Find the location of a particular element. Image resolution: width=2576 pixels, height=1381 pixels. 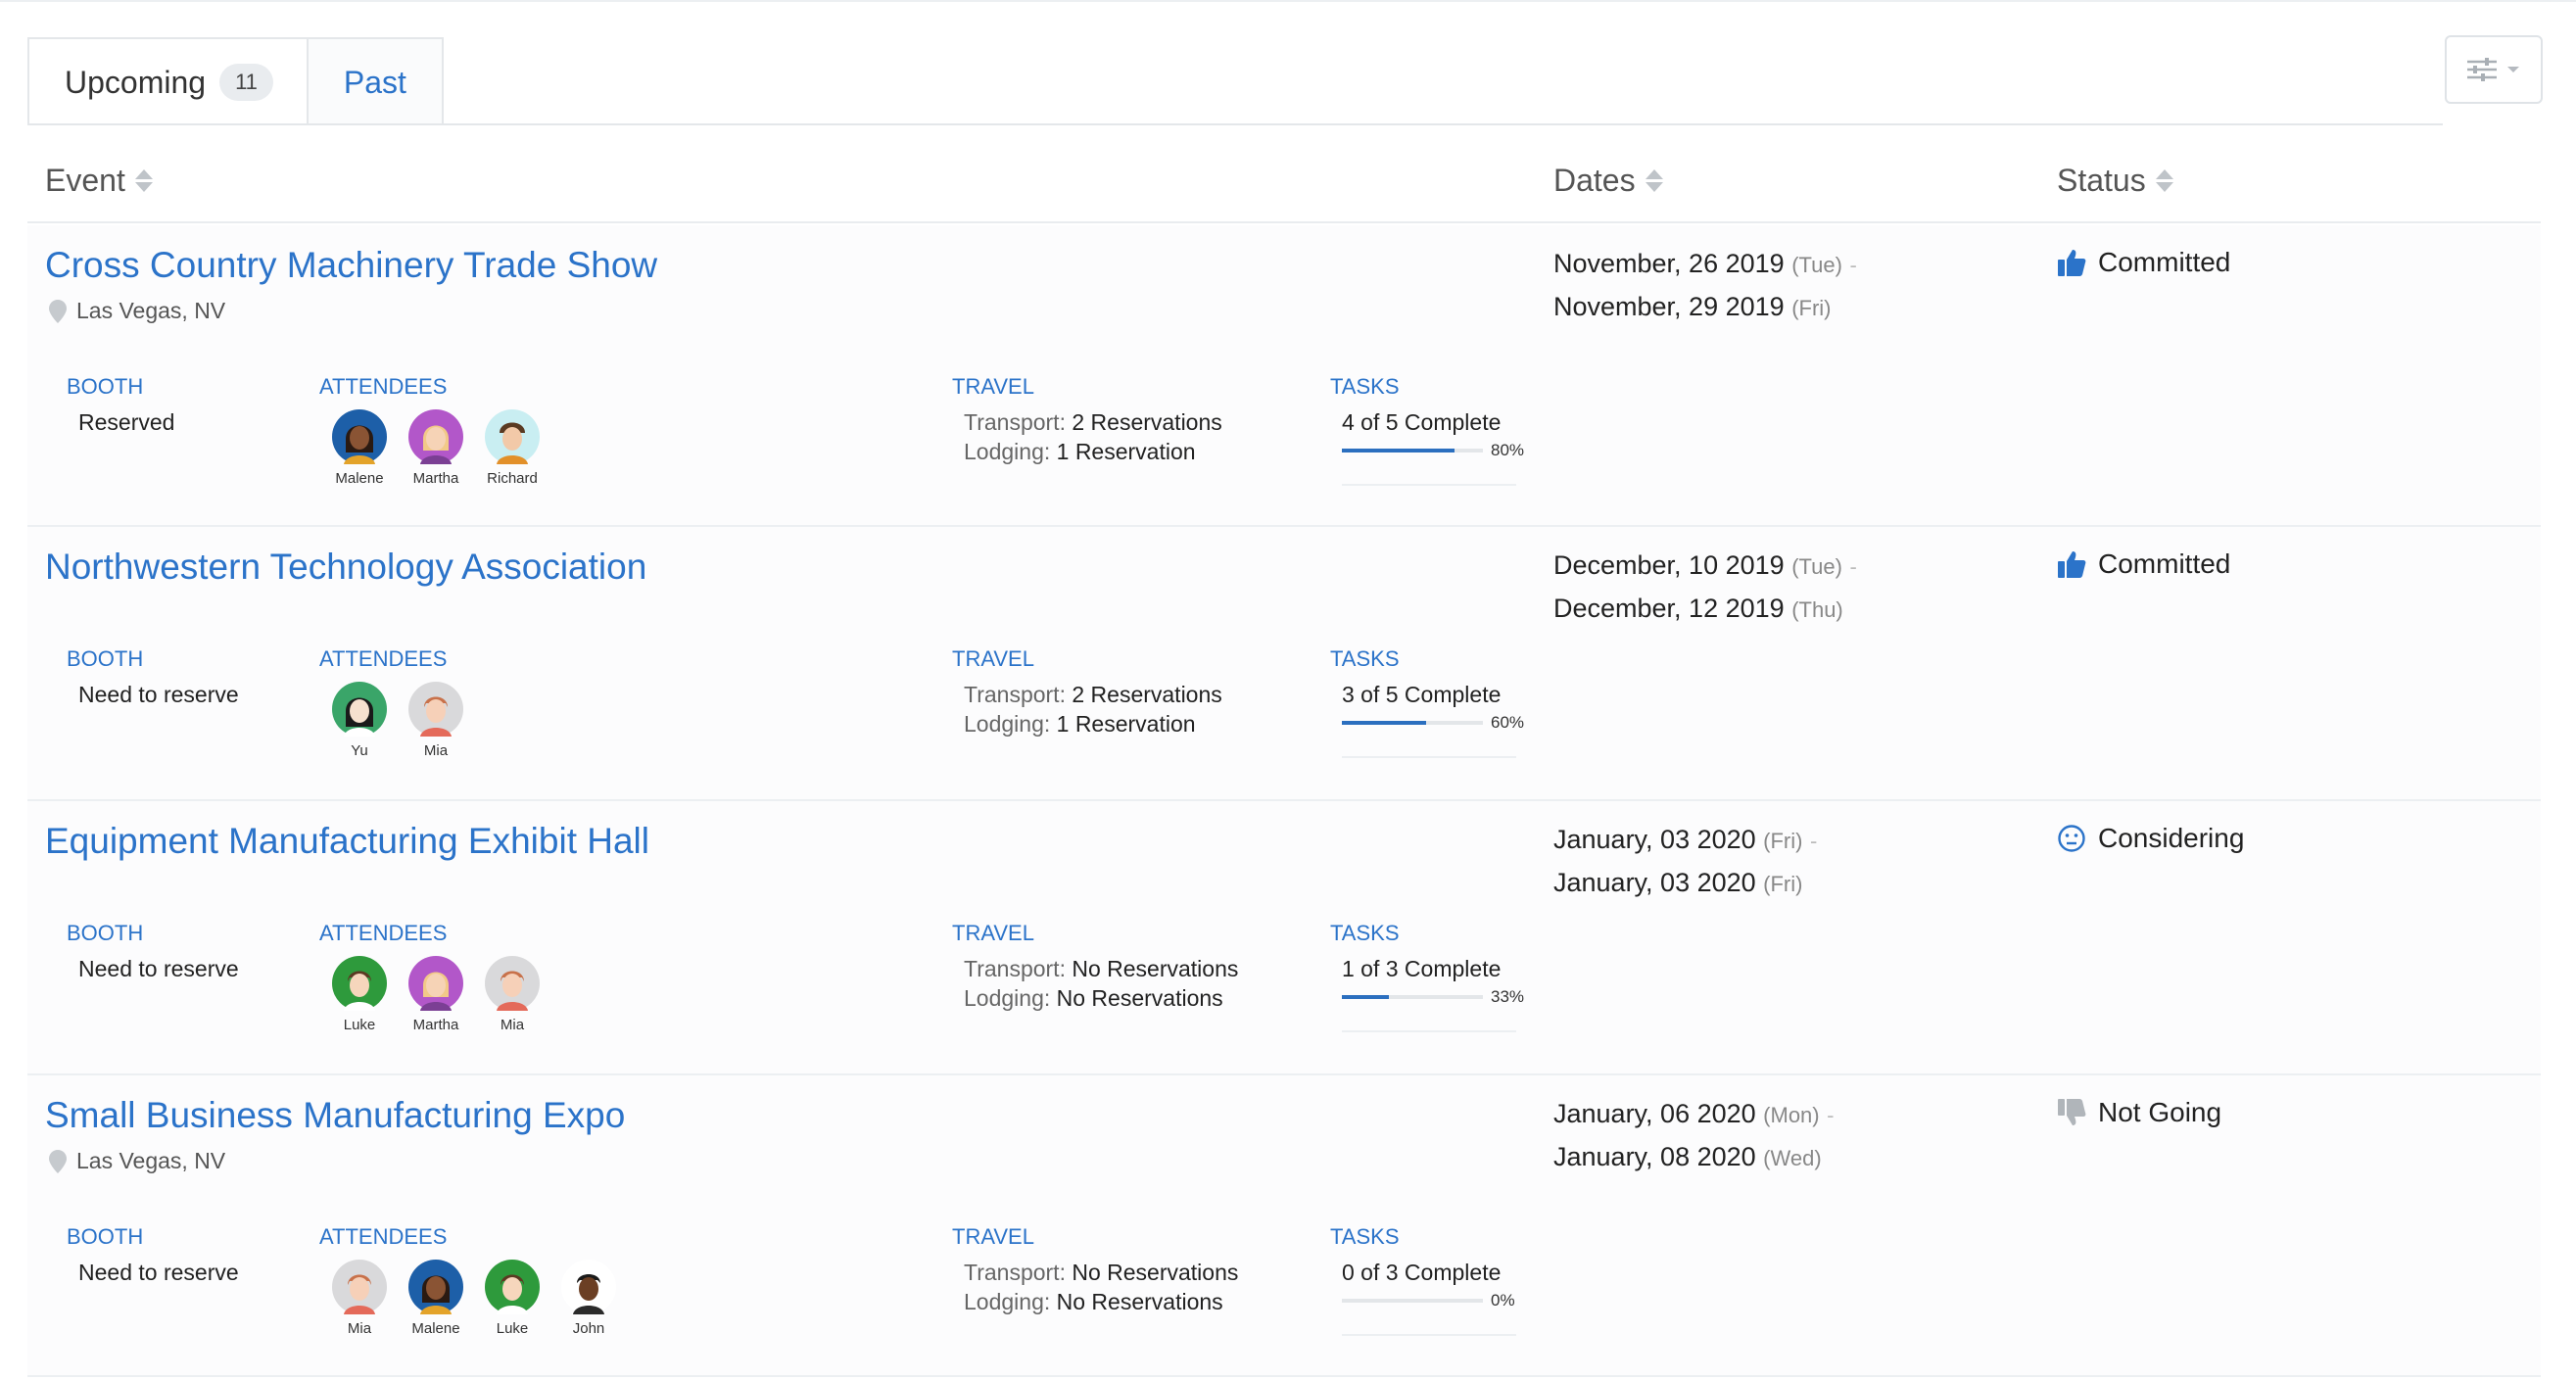

start-weekday: (Fri) is located at coordinates (1783, 841).